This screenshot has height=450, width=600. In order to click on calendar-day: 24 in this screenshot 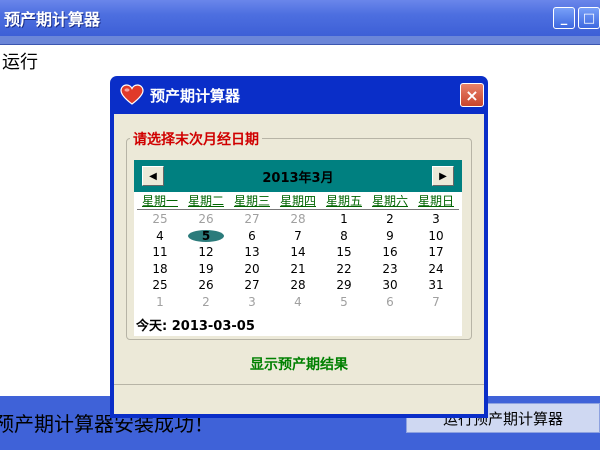, I will do `click(436, 269)`.